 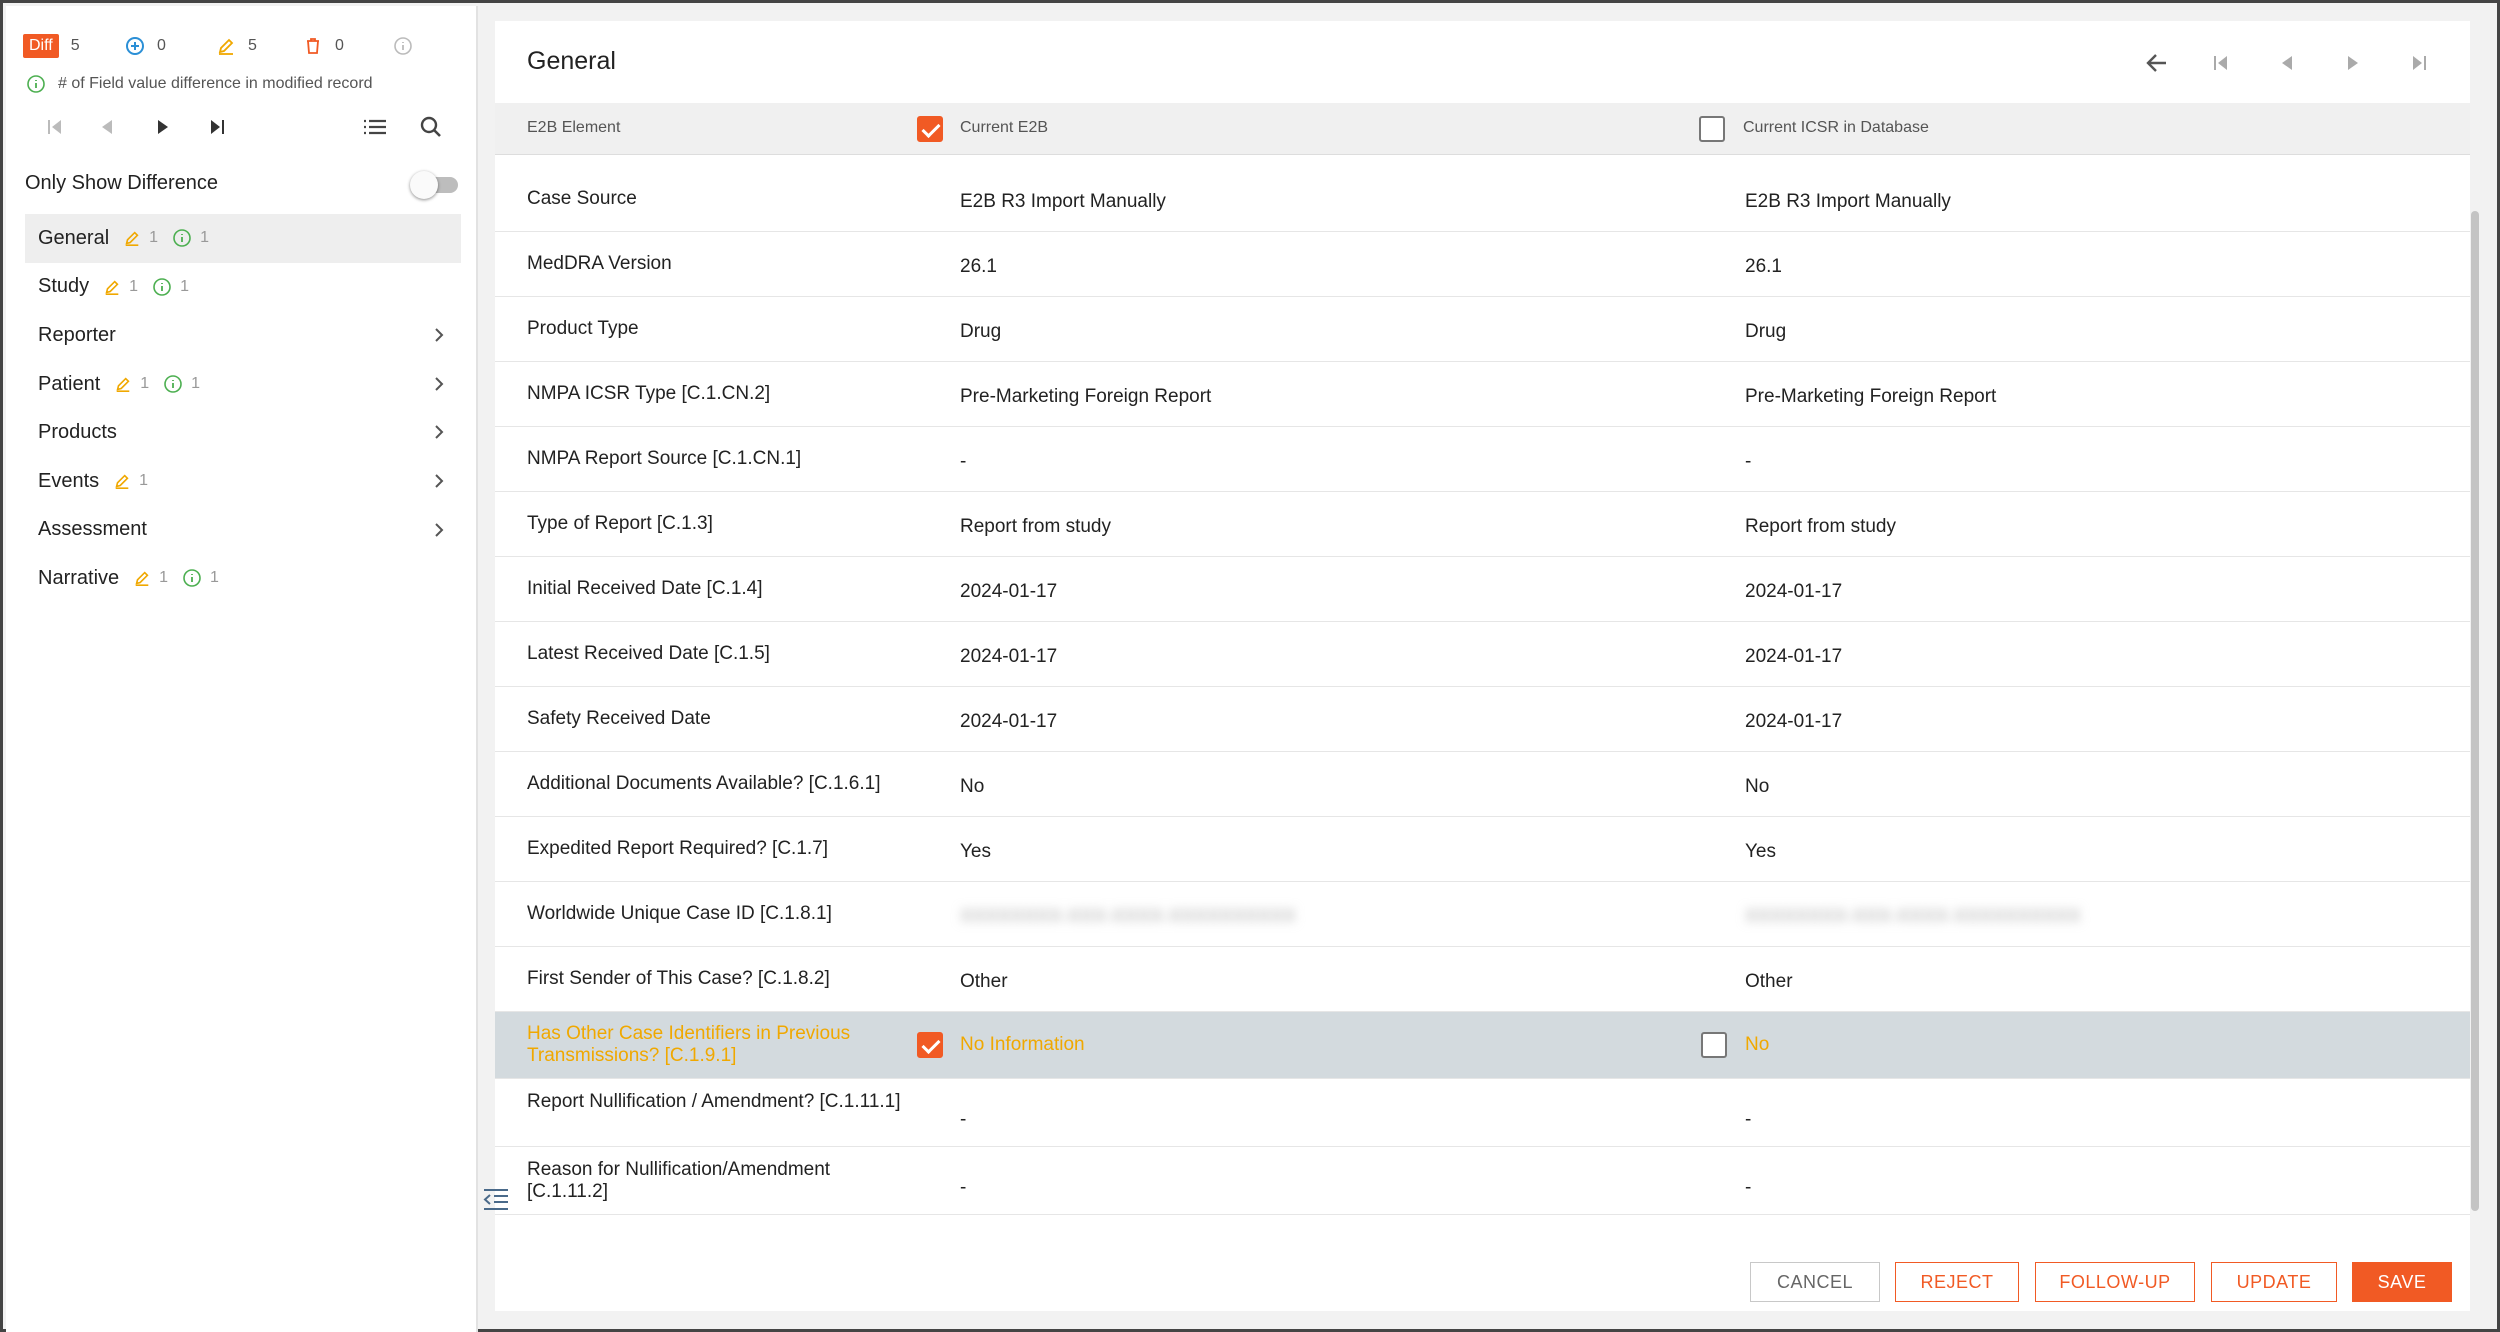 I want to click on column-header-e2b-element: E2B Element, so click(x=574, y=127).